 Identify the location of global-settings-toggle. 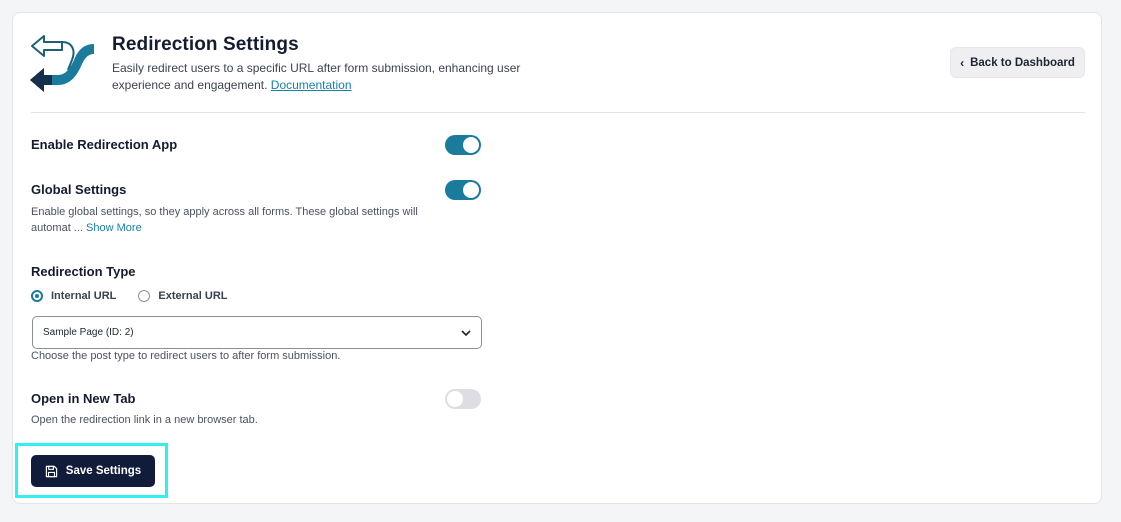
(463, 190).